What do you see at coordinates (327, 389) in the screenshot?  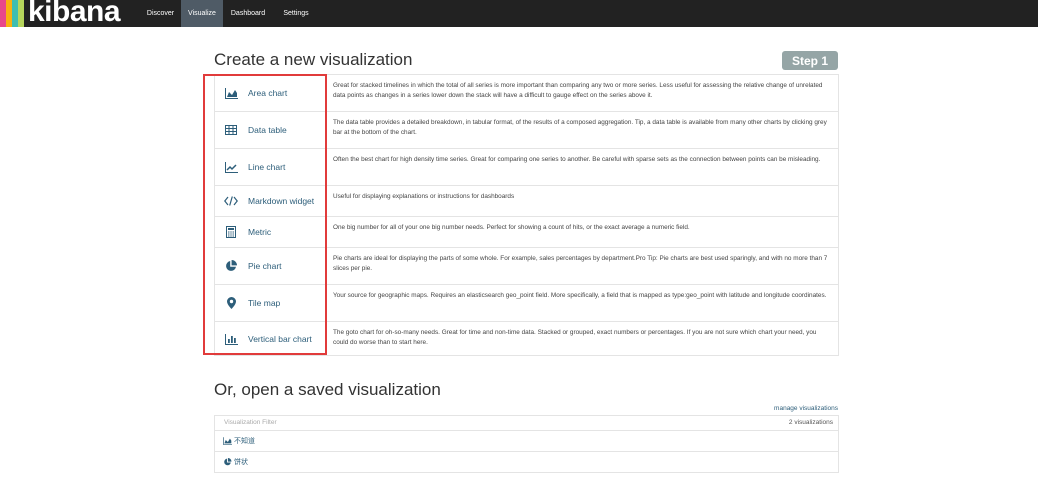 I see `saved-visualization-title: Or, open a saved visualization` at bounding box center [327, 389].